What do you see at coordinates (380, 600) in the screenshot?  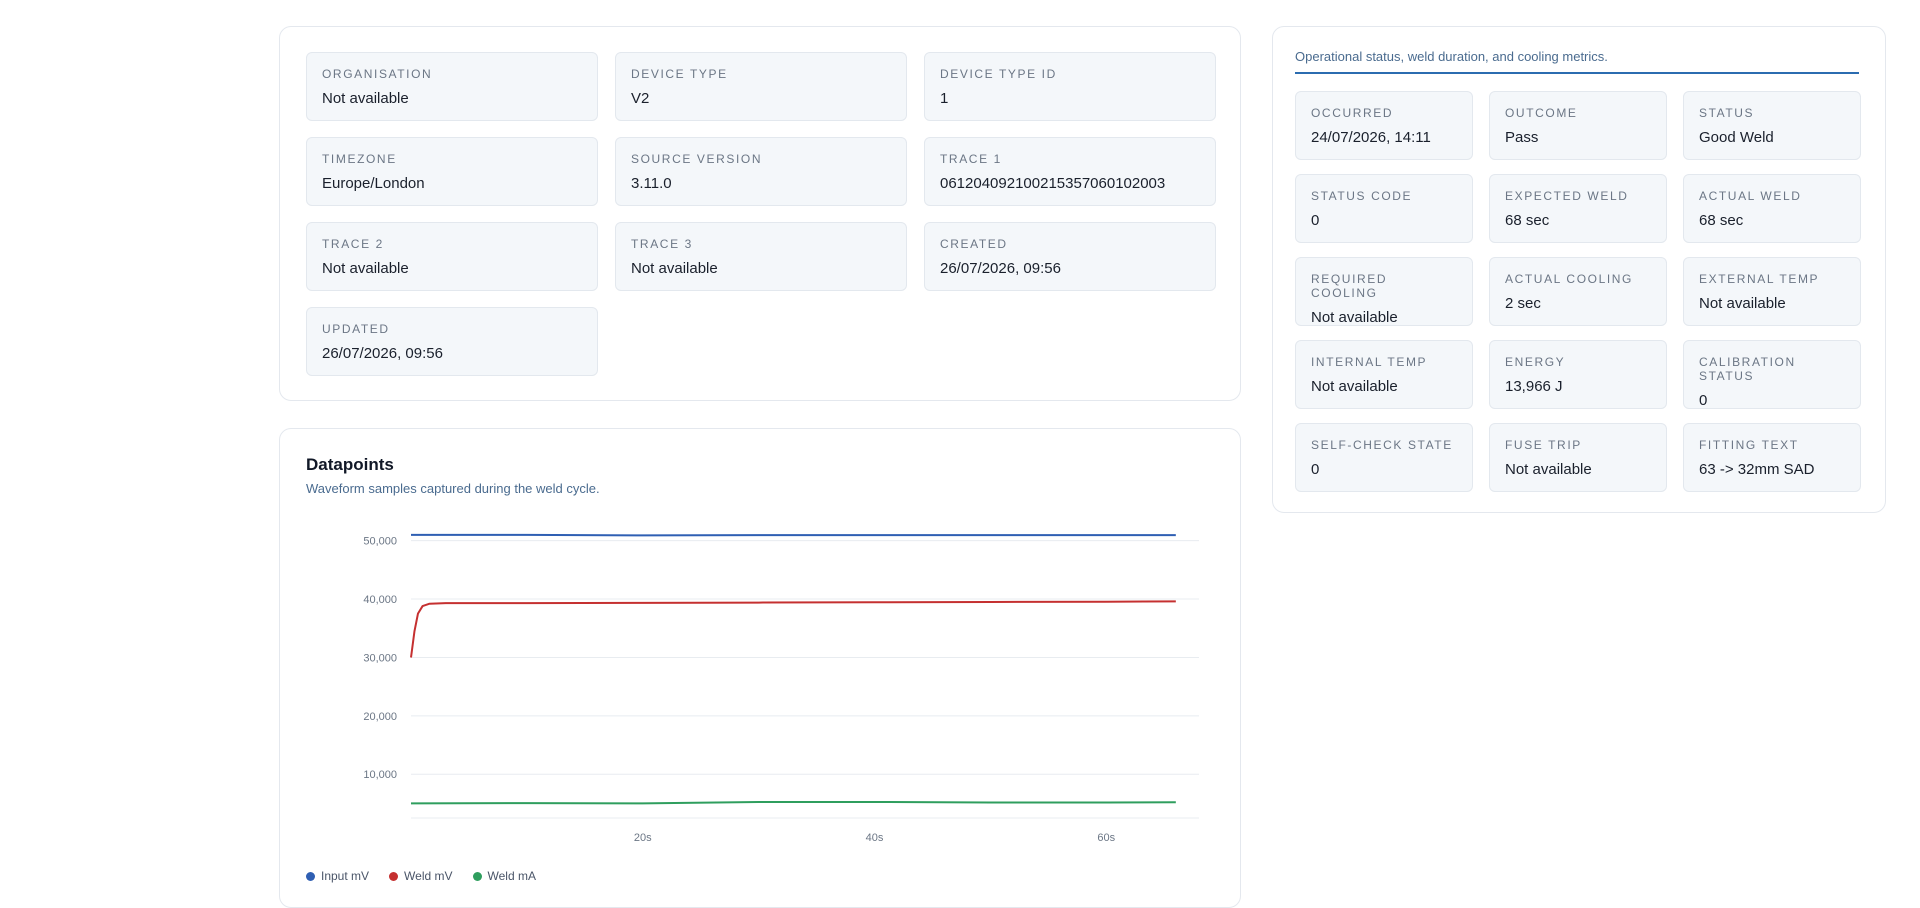 I see `y-tick-label: 40,000` at bounding box center [380, 600].